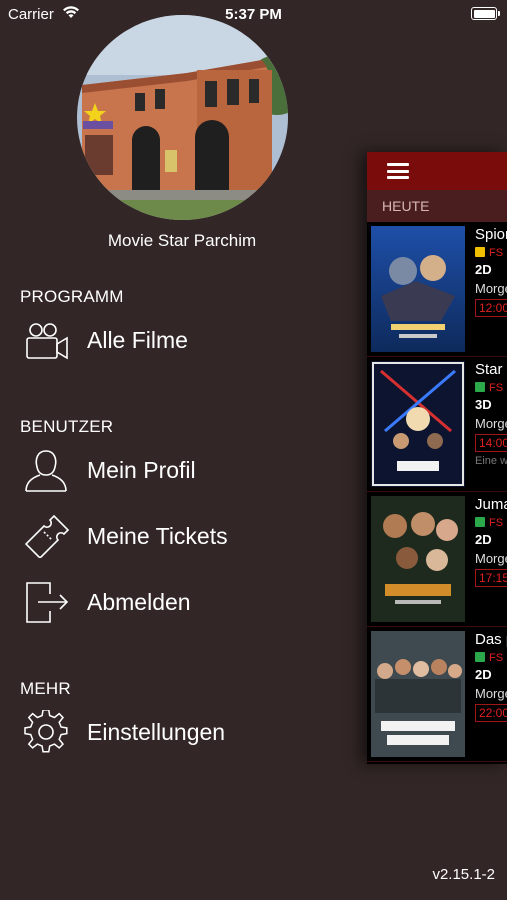  I want to click on film-title: Spion, so click(491, 234).